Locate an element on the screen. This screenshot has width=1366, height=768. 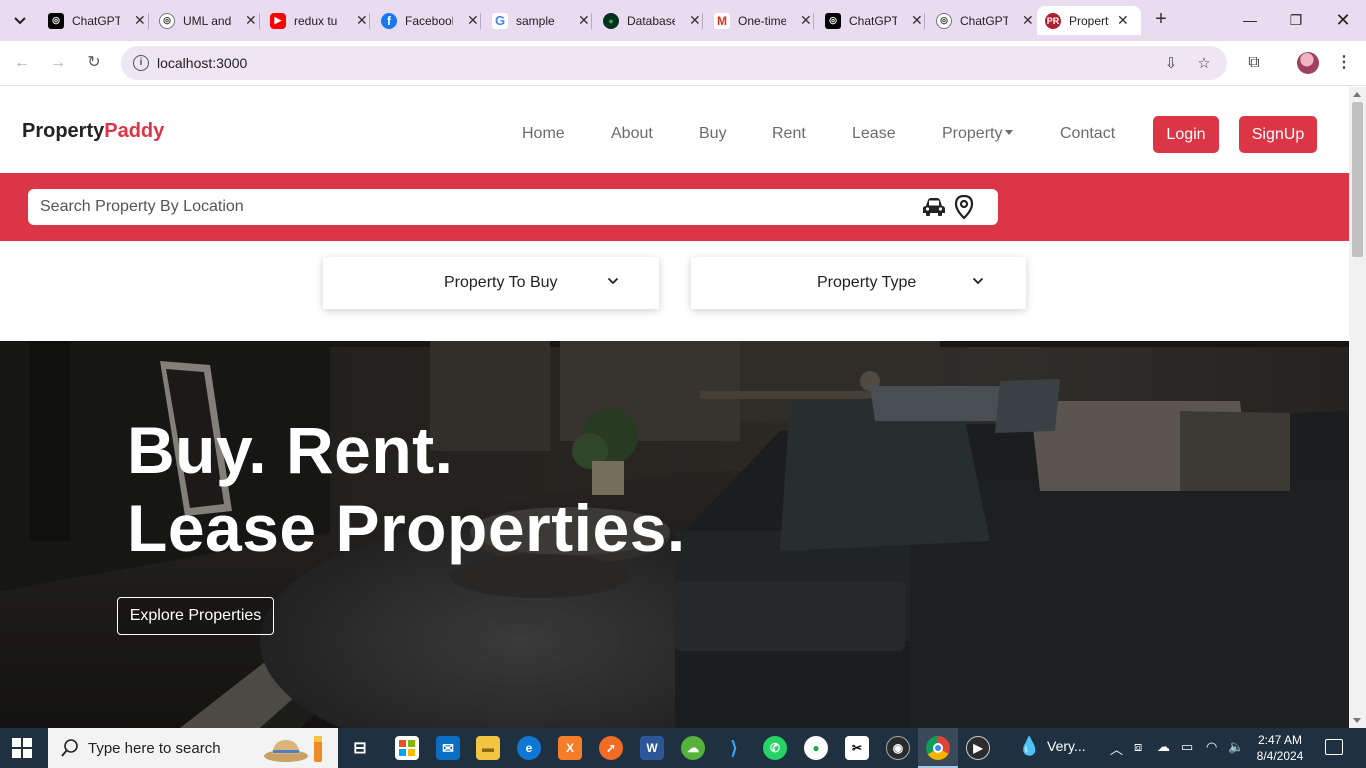
capcut-icon: ✂ is located at coordinates (857, 748).